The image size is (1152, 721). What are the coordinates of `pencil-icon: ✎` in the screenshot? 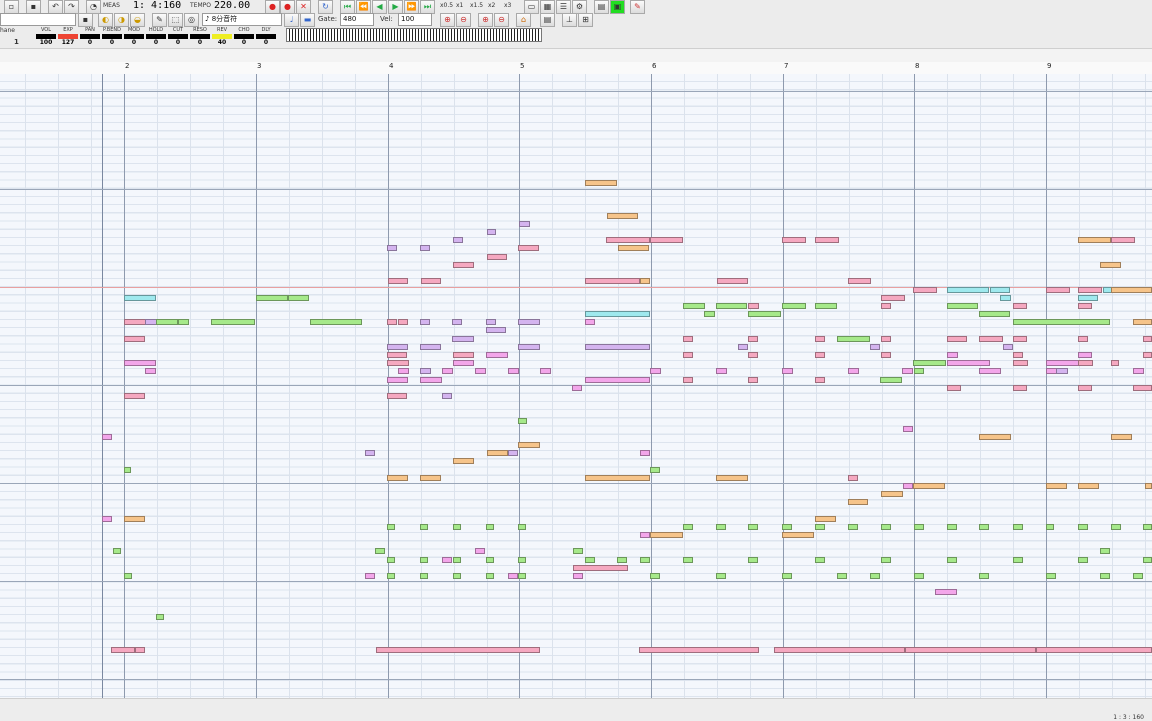 It's located at (159, 20).